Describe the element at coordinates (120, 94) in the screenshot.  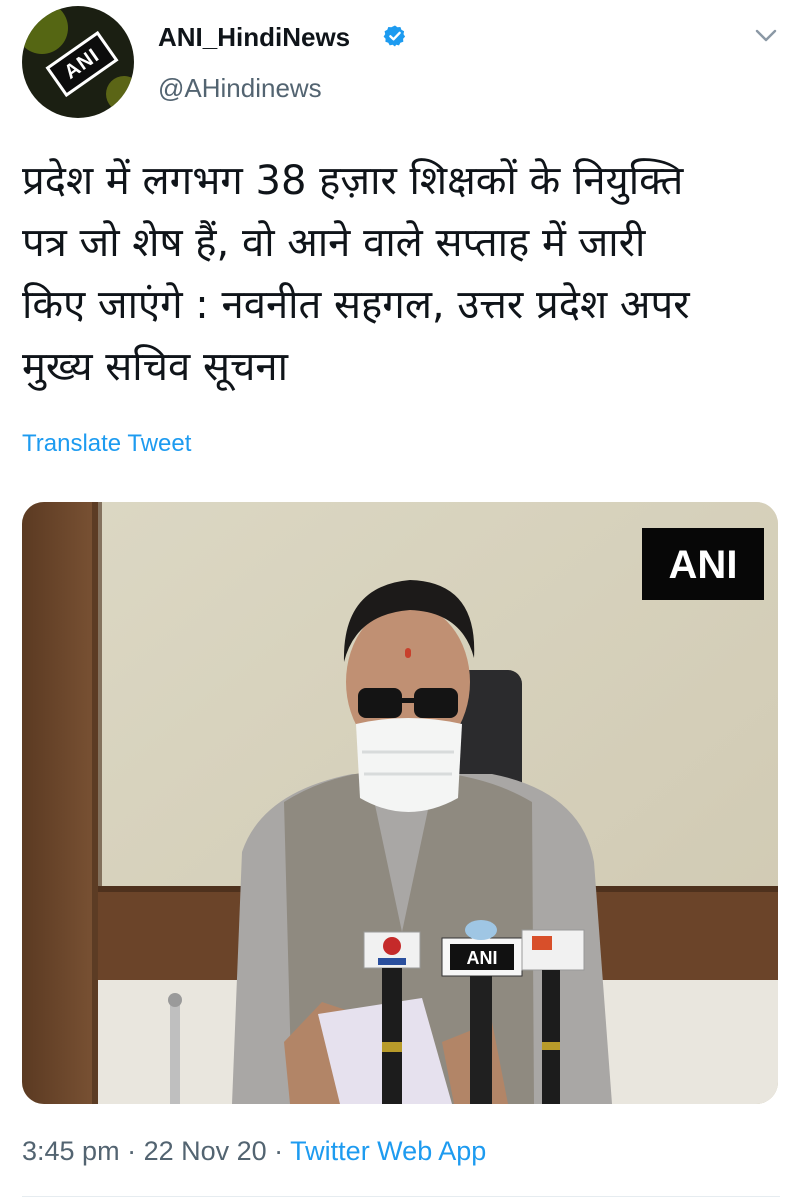
I see `avatar-background-accent` at that location.